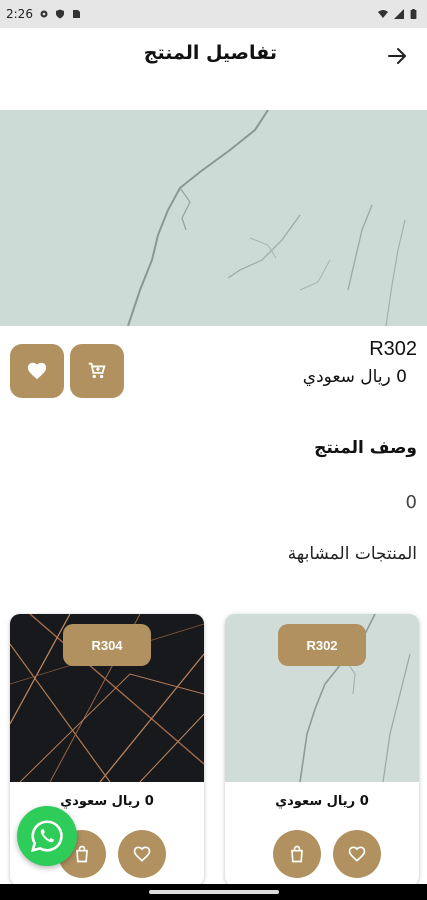 The image size is (427, 900). What do you see at coordinates (411, 502) in the screenshot?
I see `description-text: 0` at bounding box center [411, 502].